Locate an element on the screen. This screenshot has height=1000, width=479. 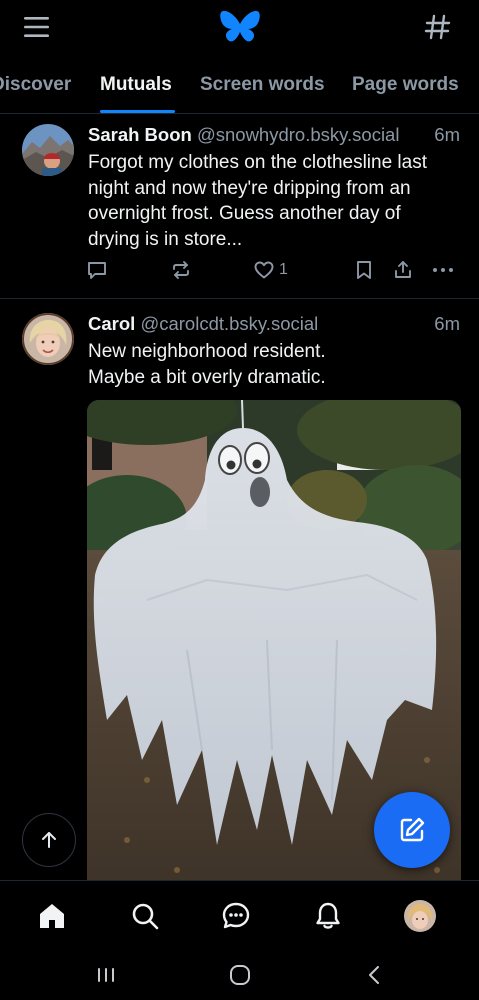
home-circle-icon is located at coordinates (240, 975).